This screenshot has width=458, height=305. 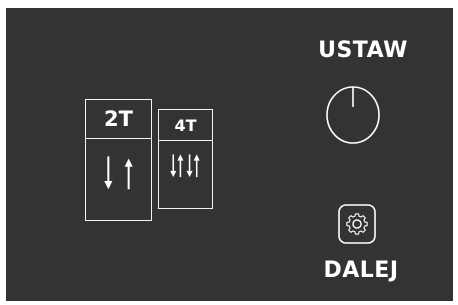 What do you see at coordinates (118, 179) in the screenshot?
I see `arrows-down-up-icon` at bounding box center [118, 179].